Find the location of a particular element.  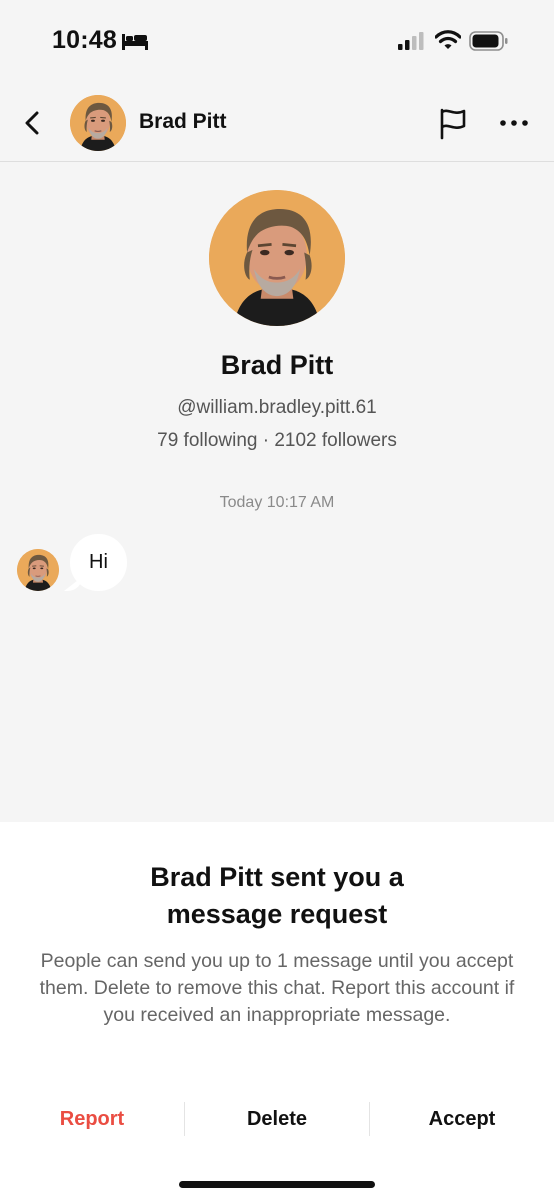

accept-button: Accept is located at coordinates (462, 1119).